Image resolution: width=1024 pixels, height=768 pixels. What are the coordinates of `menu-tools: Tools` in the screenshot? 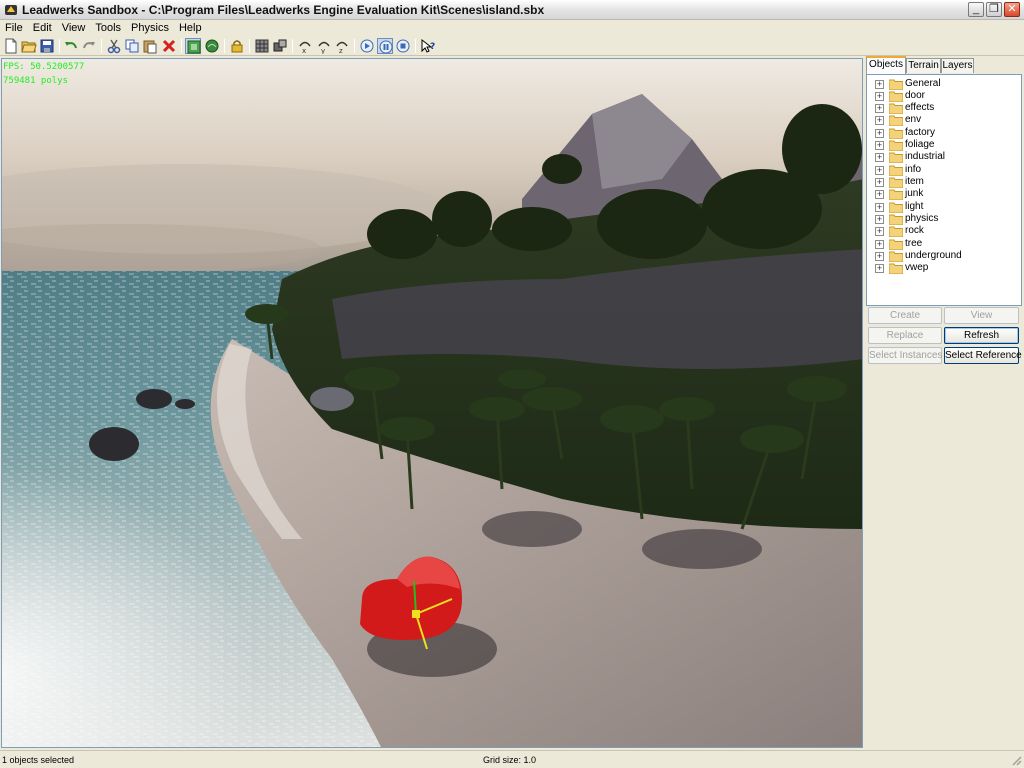 It's located at (108, 27).